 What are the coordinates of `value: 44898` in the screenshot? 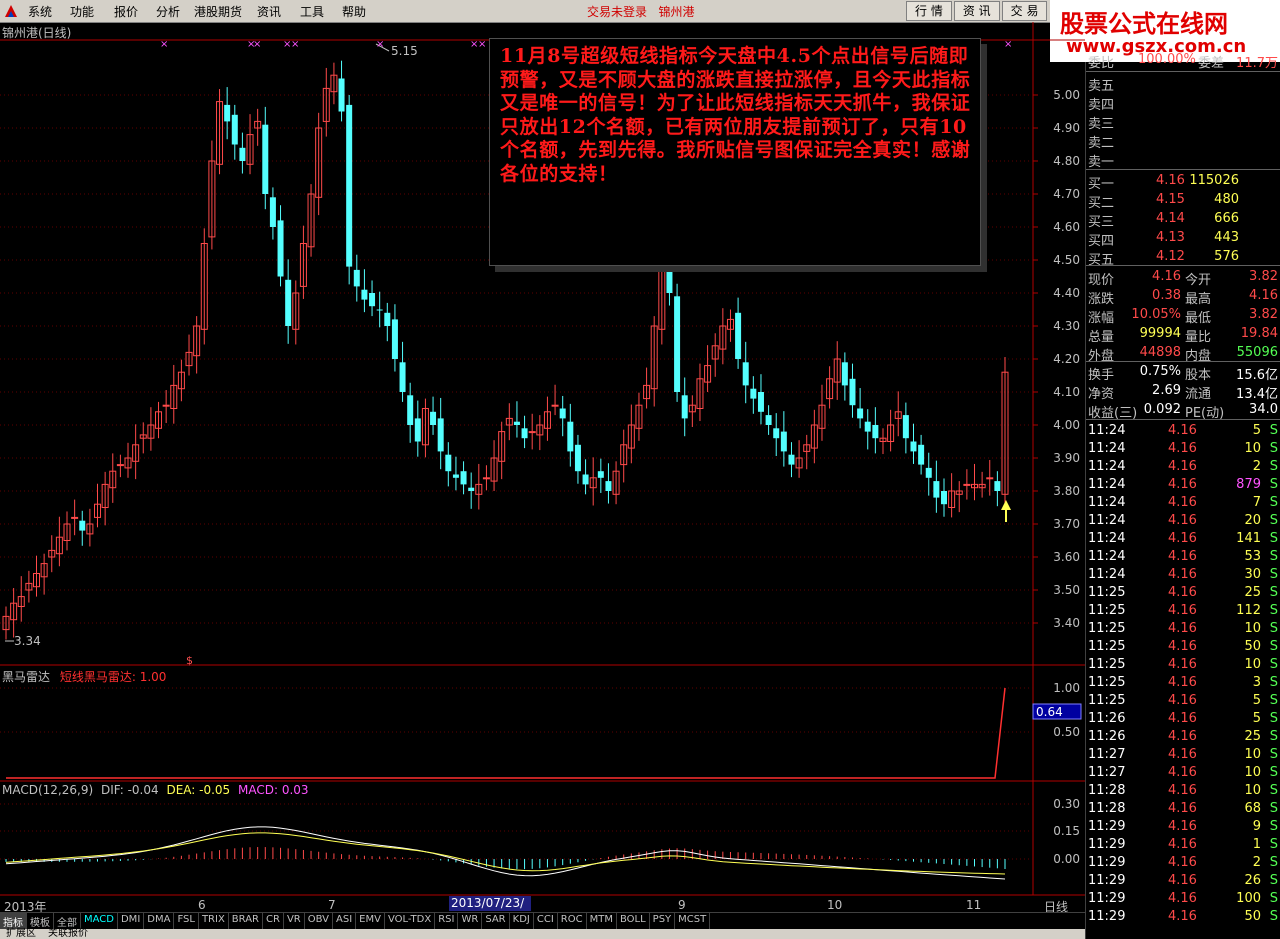 It's located at (1160, 352).